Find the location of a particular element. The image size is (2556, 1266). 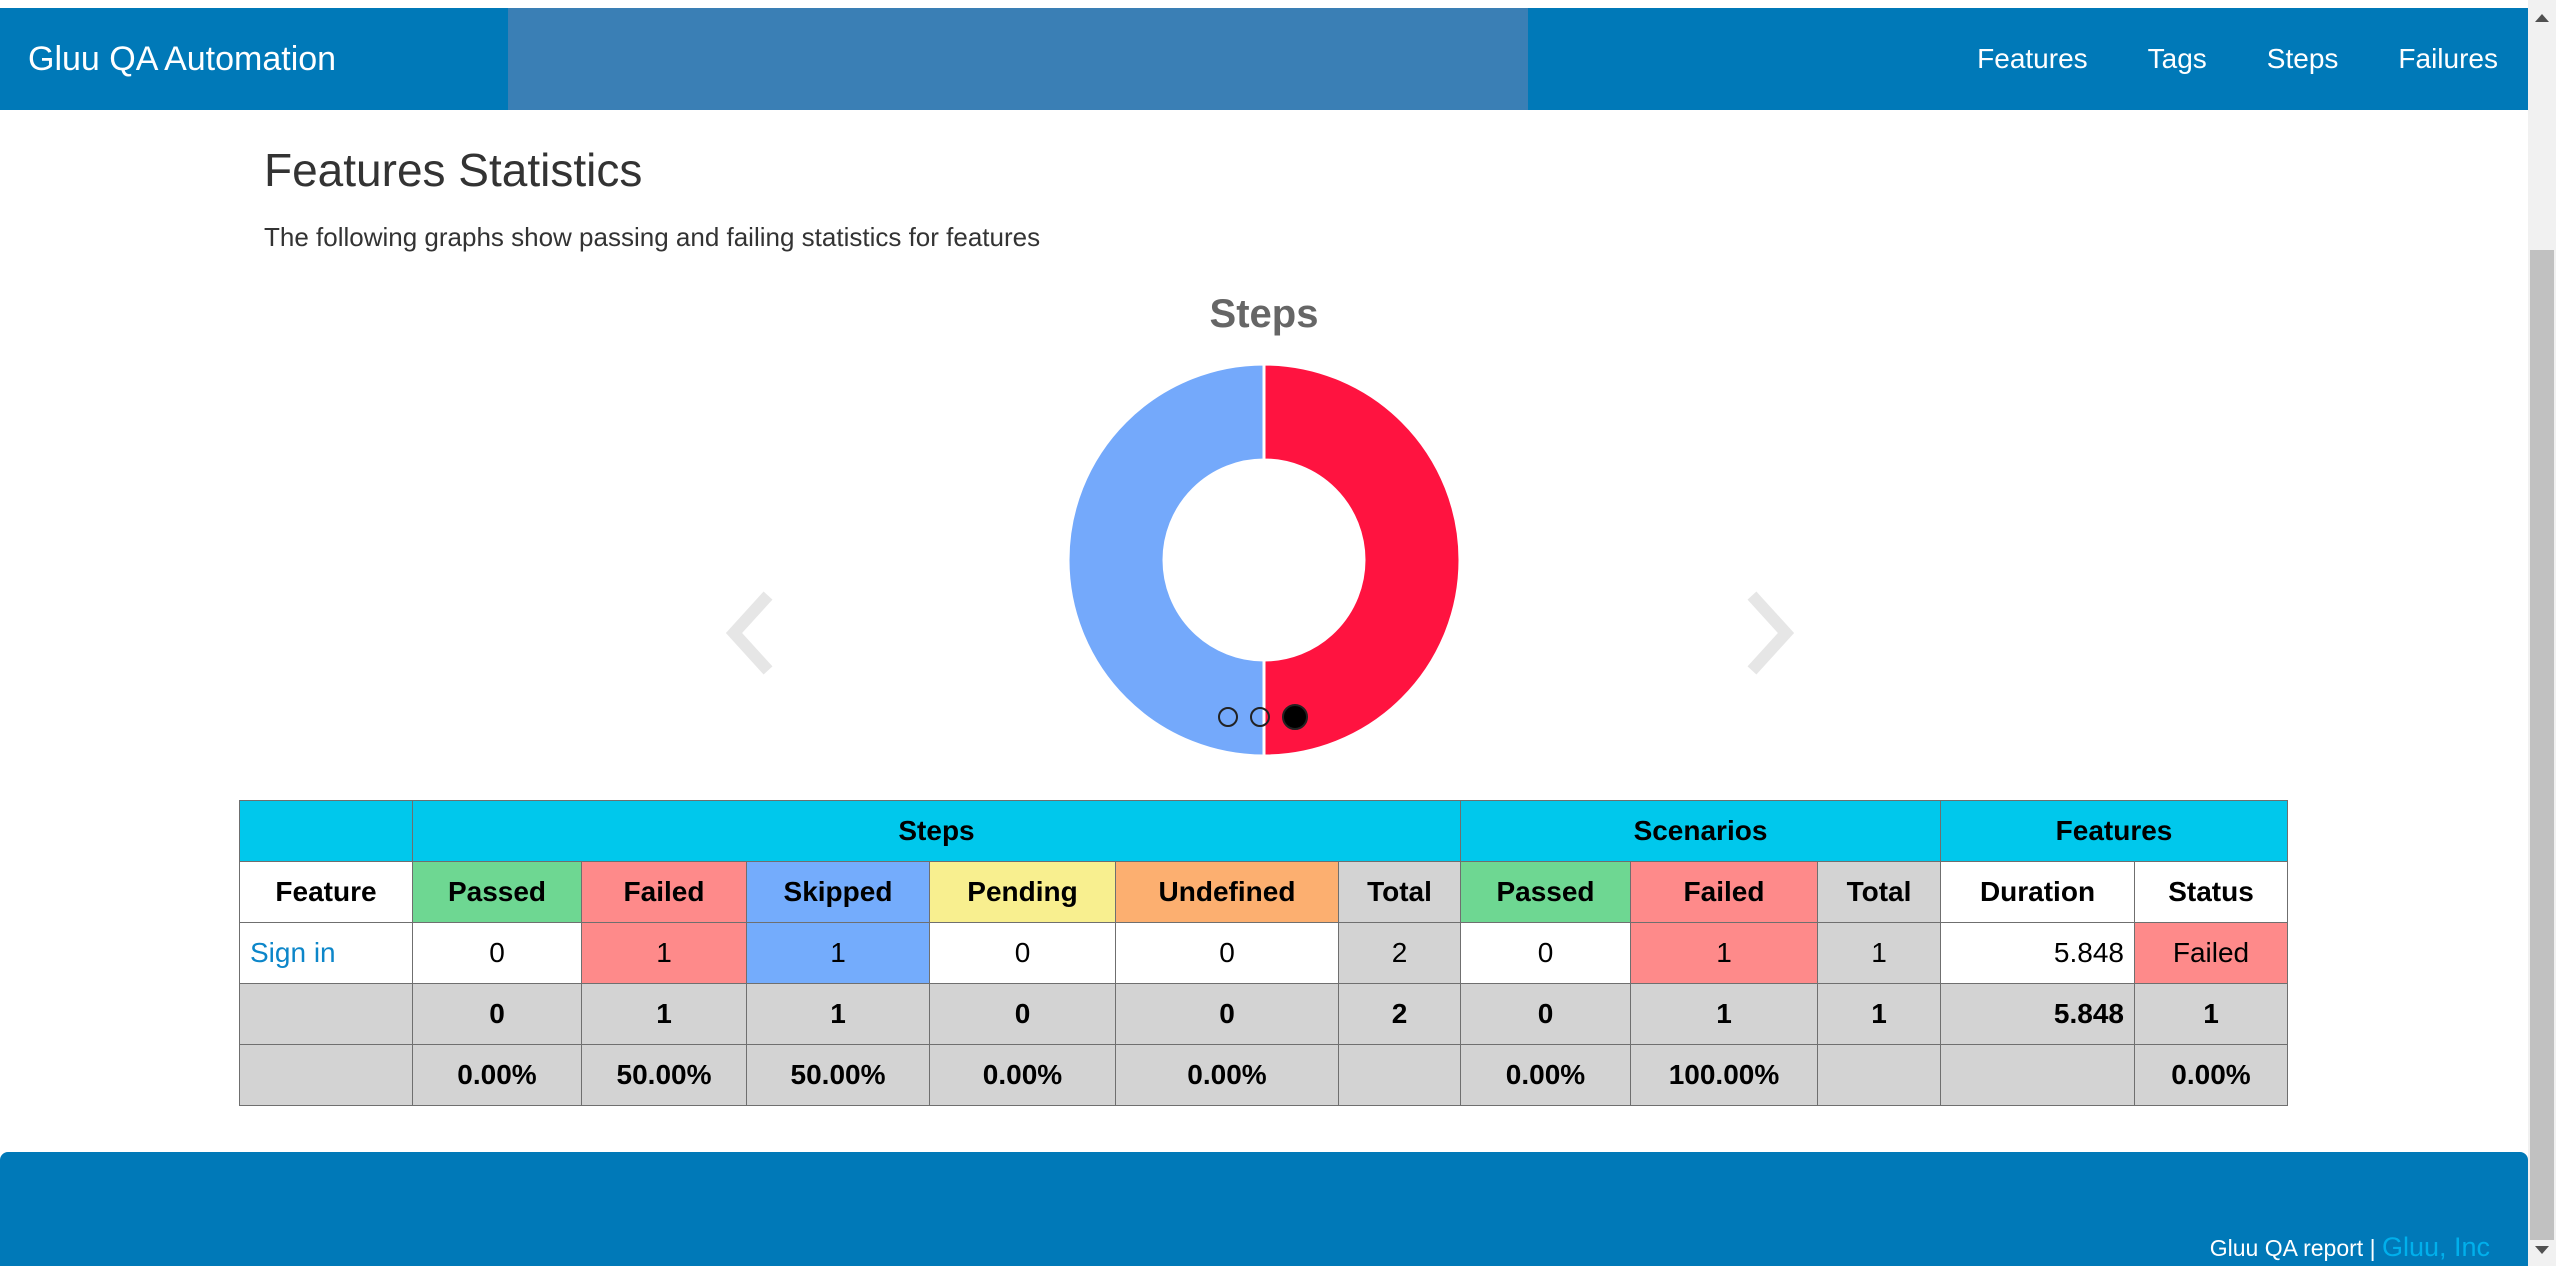

totals-row: 0 1 1 0 0 2 0 1 1 5.848 1 is located at coordinates (1263, 1014).